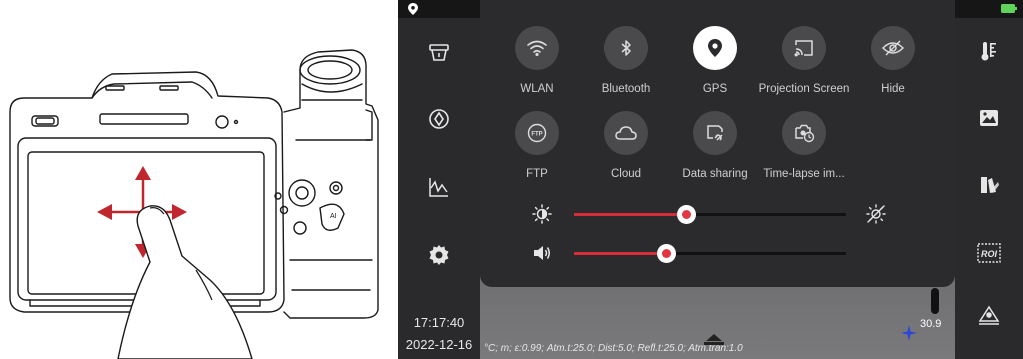  I want to click on volume-icon, so click(542, 253).